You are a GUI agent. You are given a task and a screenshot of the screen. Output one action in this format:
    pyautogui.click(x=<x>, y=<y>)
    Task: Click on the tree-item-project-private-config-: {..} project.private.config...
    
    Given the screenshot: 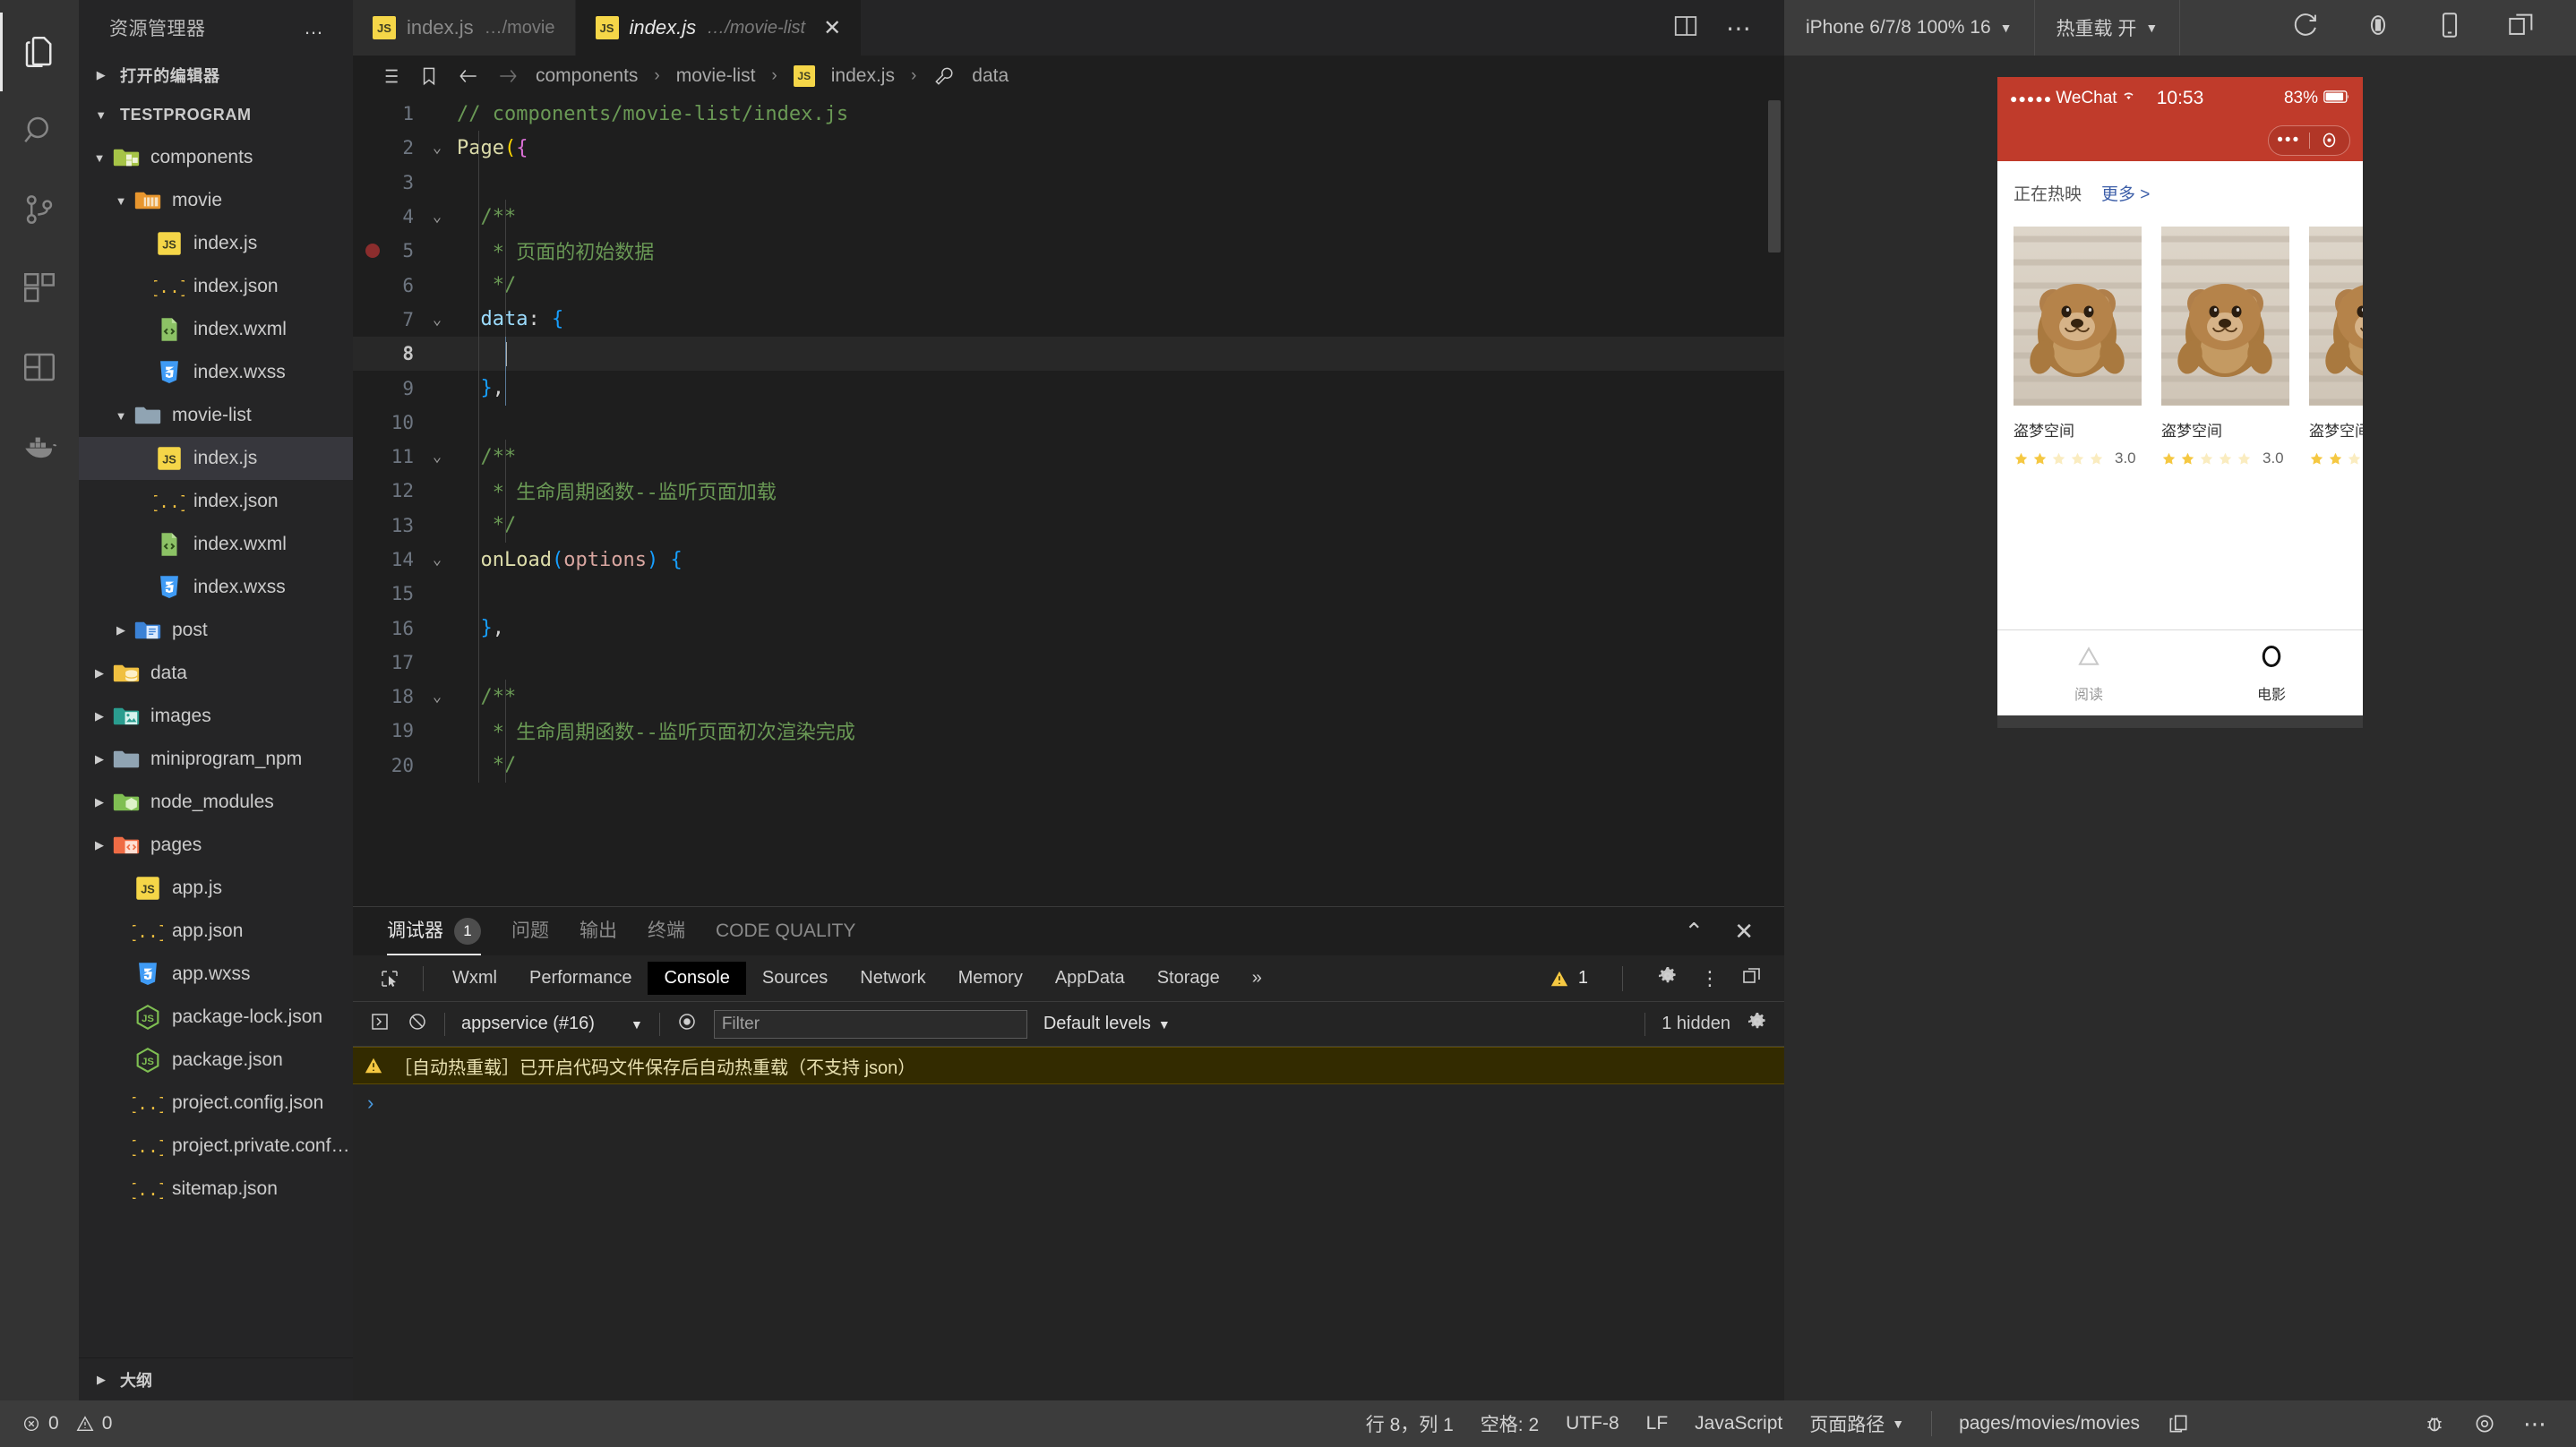 What is the action you would take?
    pyautogui.click(x=216, y=1146)
    